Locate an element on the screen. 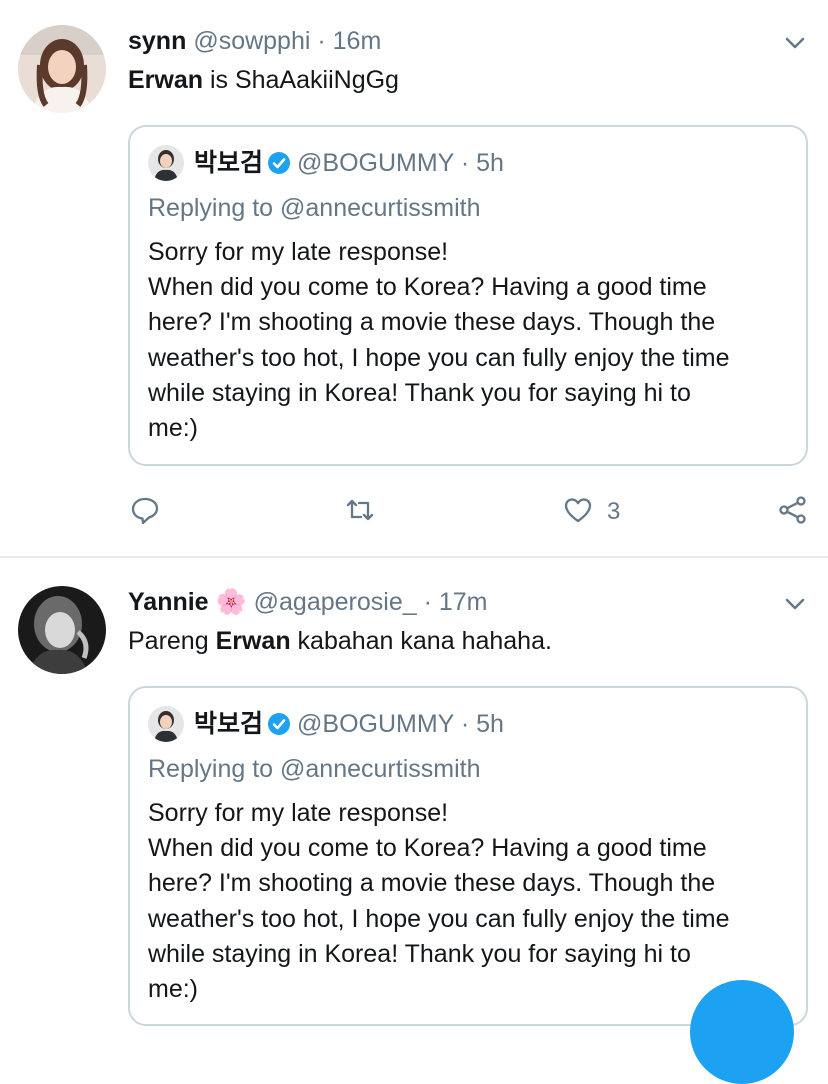  share-icon is located at coordinates (793, 512).